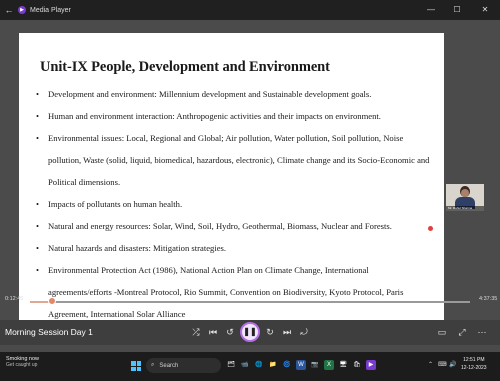  I want to click on rewind-icon: ↺, so click(230, 332).